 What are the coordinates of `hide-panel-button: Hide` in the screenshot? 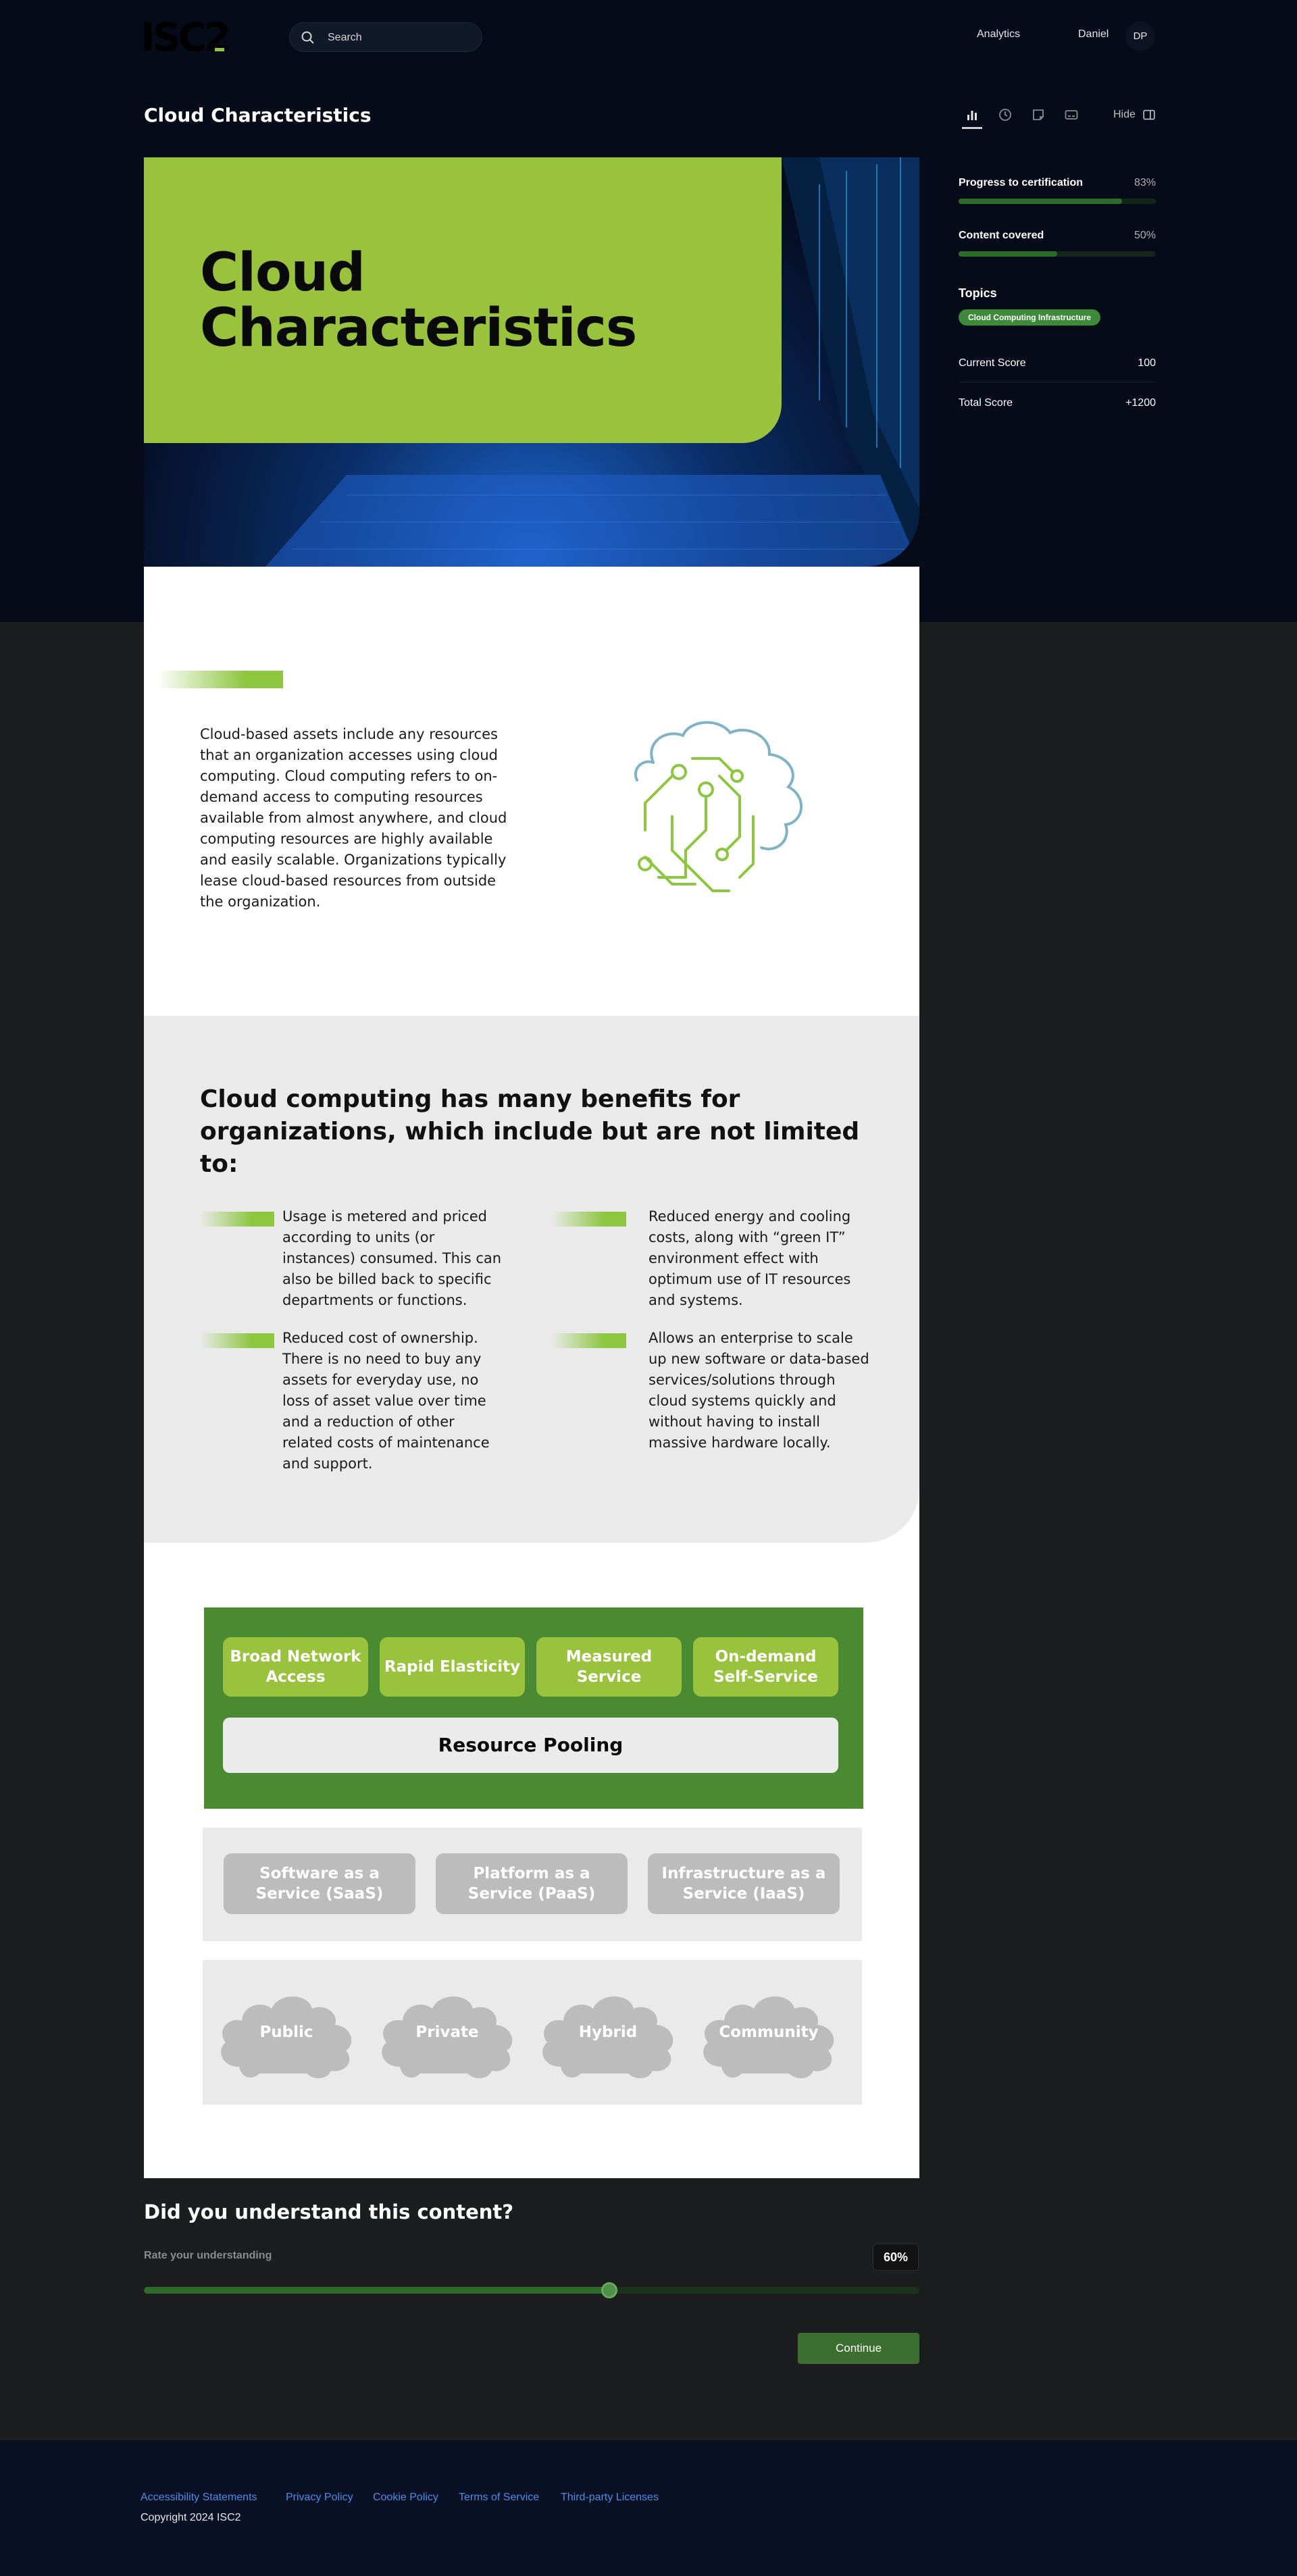 It's located at (1124, 115).